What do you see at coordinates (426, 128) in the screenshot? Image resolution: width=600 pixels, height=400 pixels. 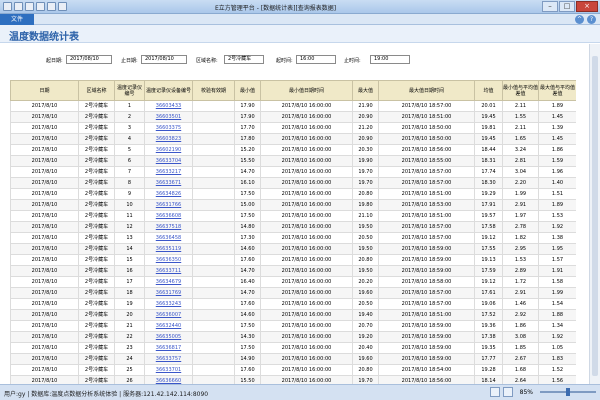 I see `table-cell: 2017/8/10 18:50:00` at bounding box center [426, 128].